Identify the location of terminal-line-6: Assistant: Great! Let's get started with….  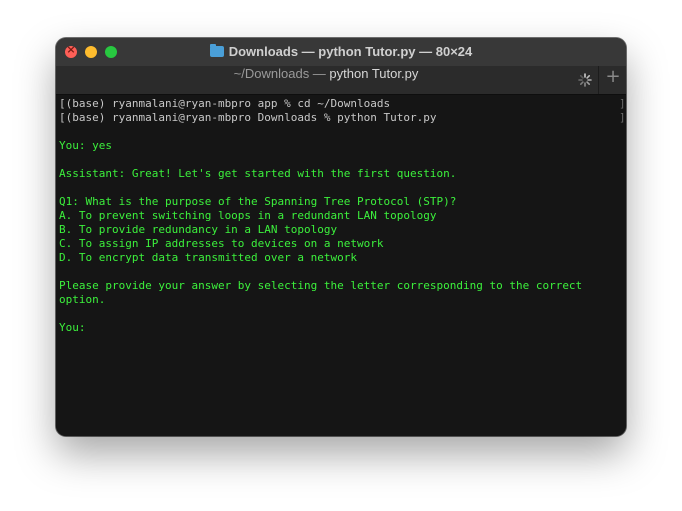
(258, 173).